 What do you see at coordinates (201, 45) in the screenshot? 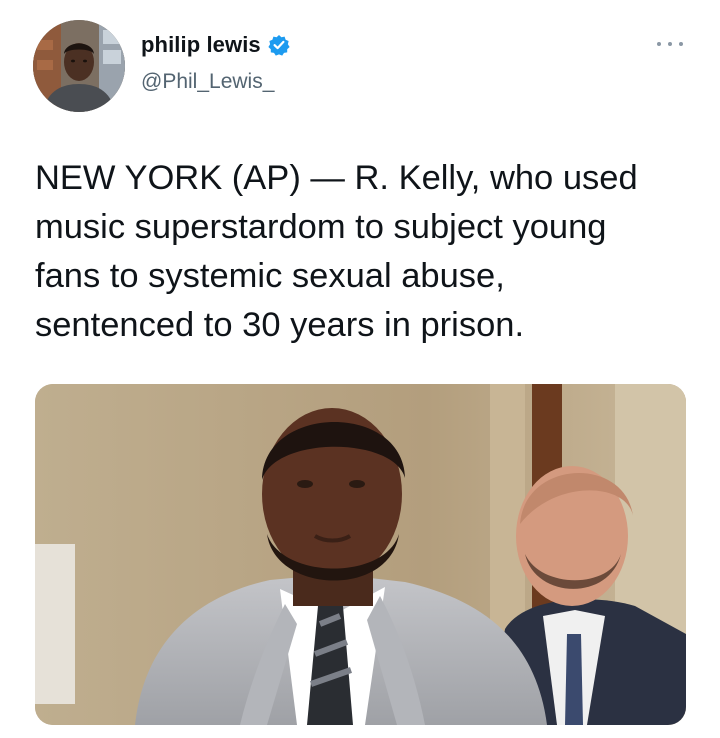
I see `author-display-name: philip lewis` at bounding box center [201, 45].